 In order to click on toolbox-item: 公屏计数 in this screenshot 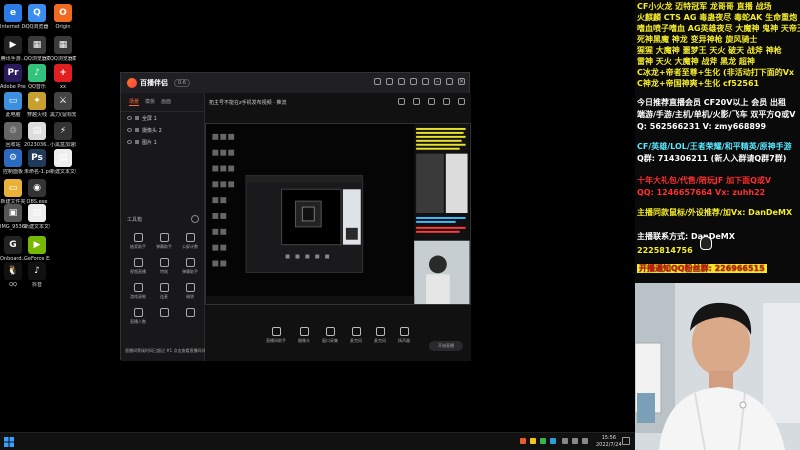, I will do `click(190, 241)`.